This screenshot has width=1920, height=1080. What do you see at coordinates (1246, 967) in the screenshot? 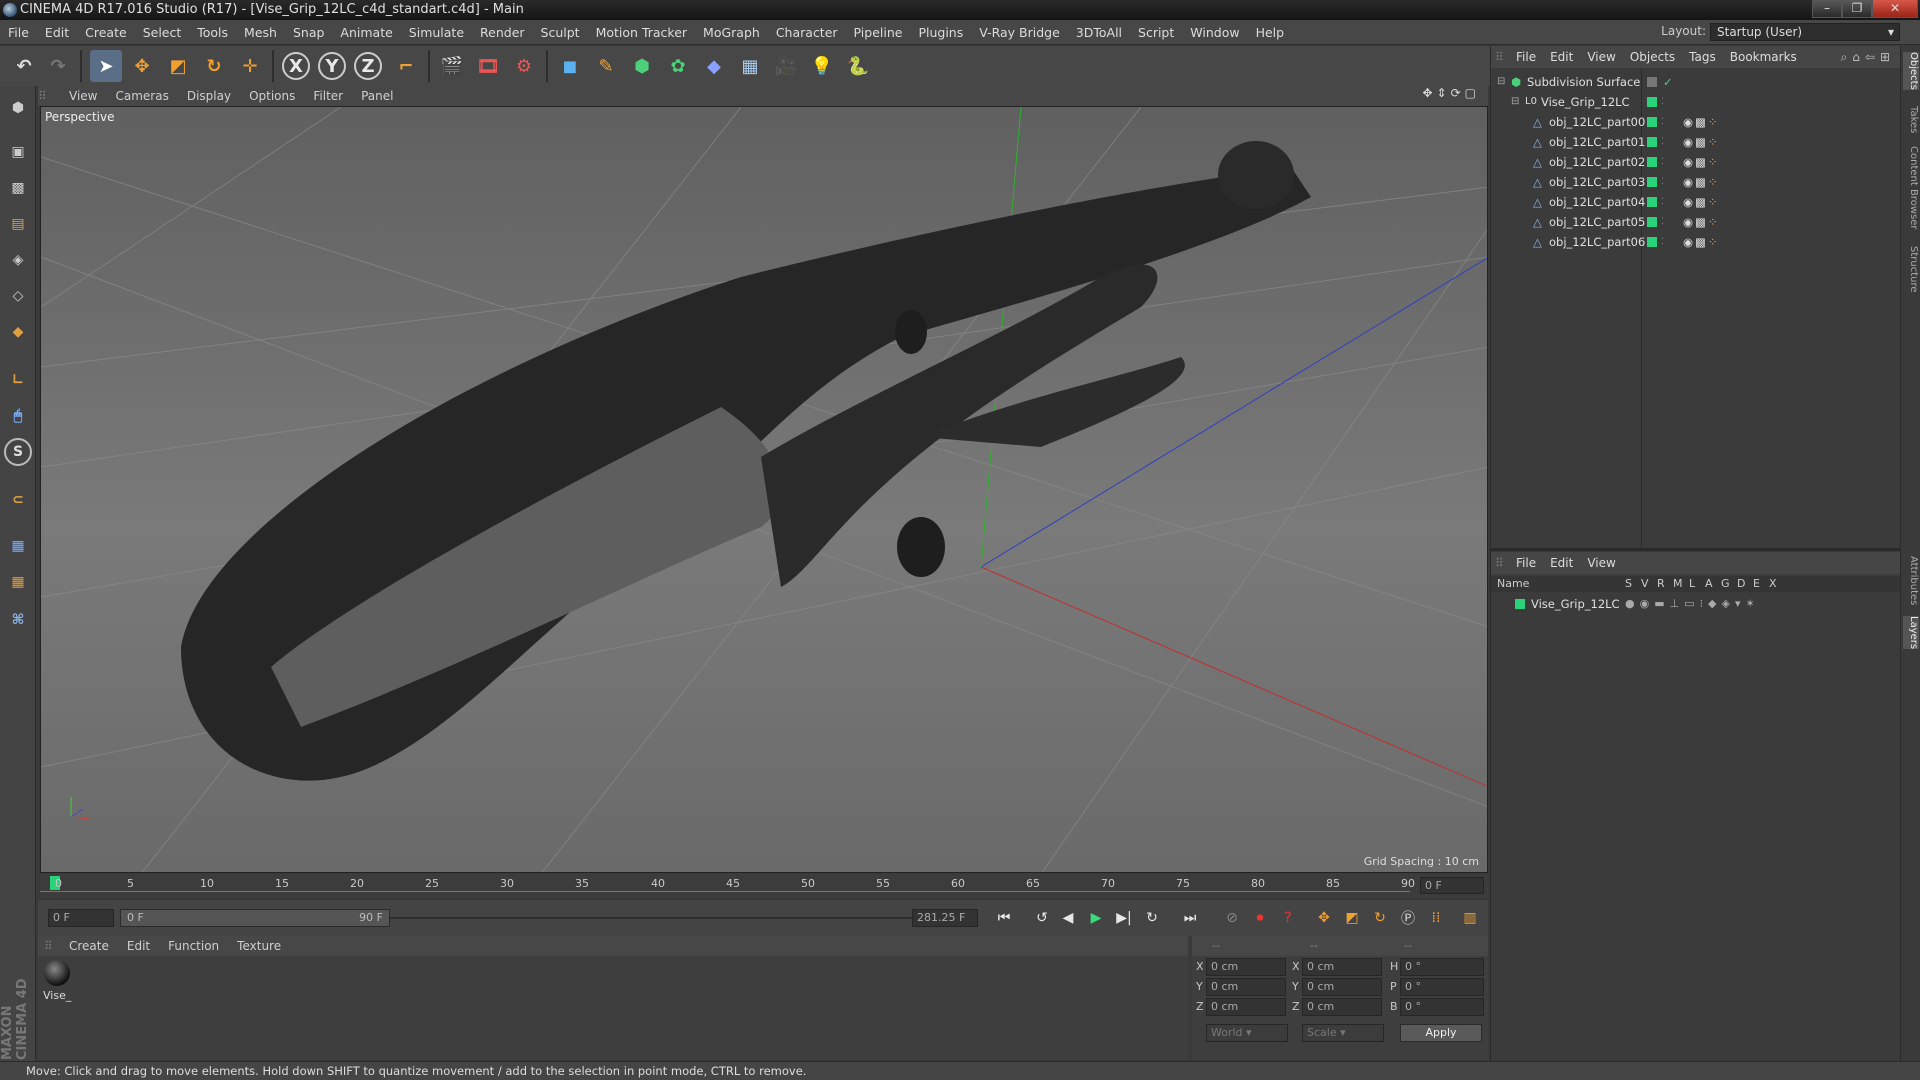
I see `pos-x-field: 0 cm` at bounding box center [1246, 967].